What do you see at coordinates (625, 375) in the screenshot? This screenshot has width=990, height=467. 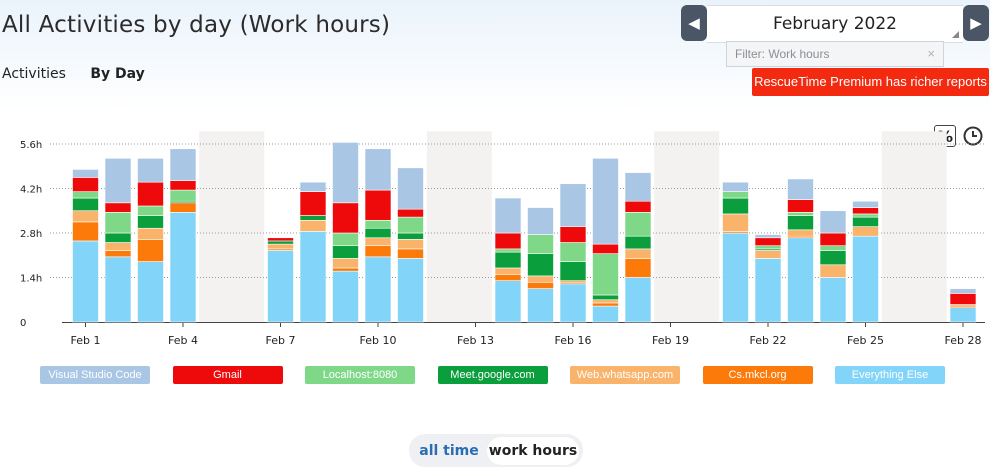 I see `legend-item: Web.whatsapp.com` at bounding box center [625, 375].